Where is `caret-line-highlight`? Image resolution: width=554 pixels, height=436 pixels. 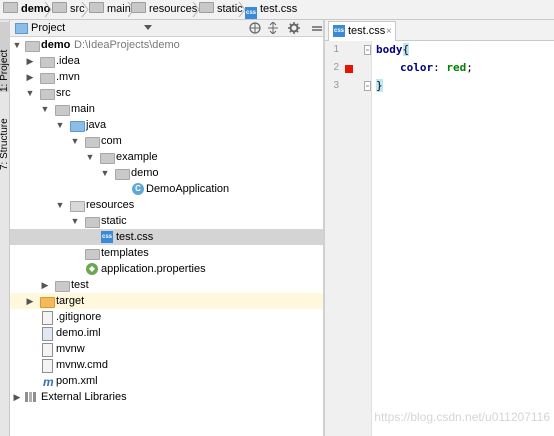 caret-line-highlight is located at coordinates (463, 86).